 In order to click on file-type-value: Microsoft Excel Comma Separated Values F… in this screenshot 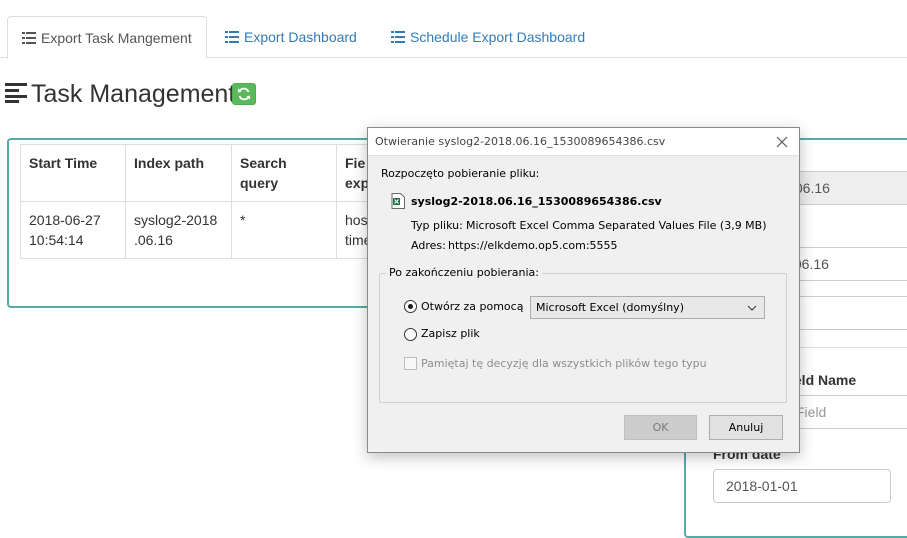, I will do `click(616, 225)`.